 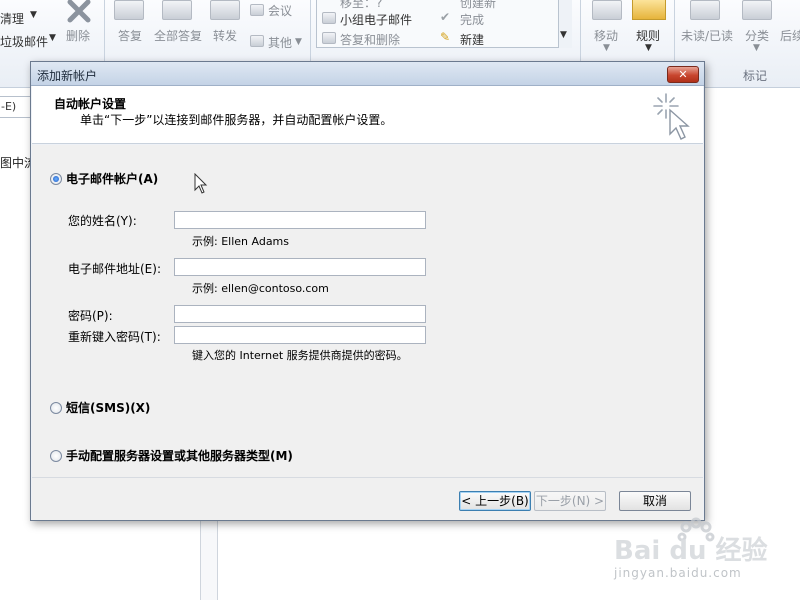 I want to click on option-manual-setup: 手动配置服务器设置或其他服务器类型(M), so click(x=171, y=455).